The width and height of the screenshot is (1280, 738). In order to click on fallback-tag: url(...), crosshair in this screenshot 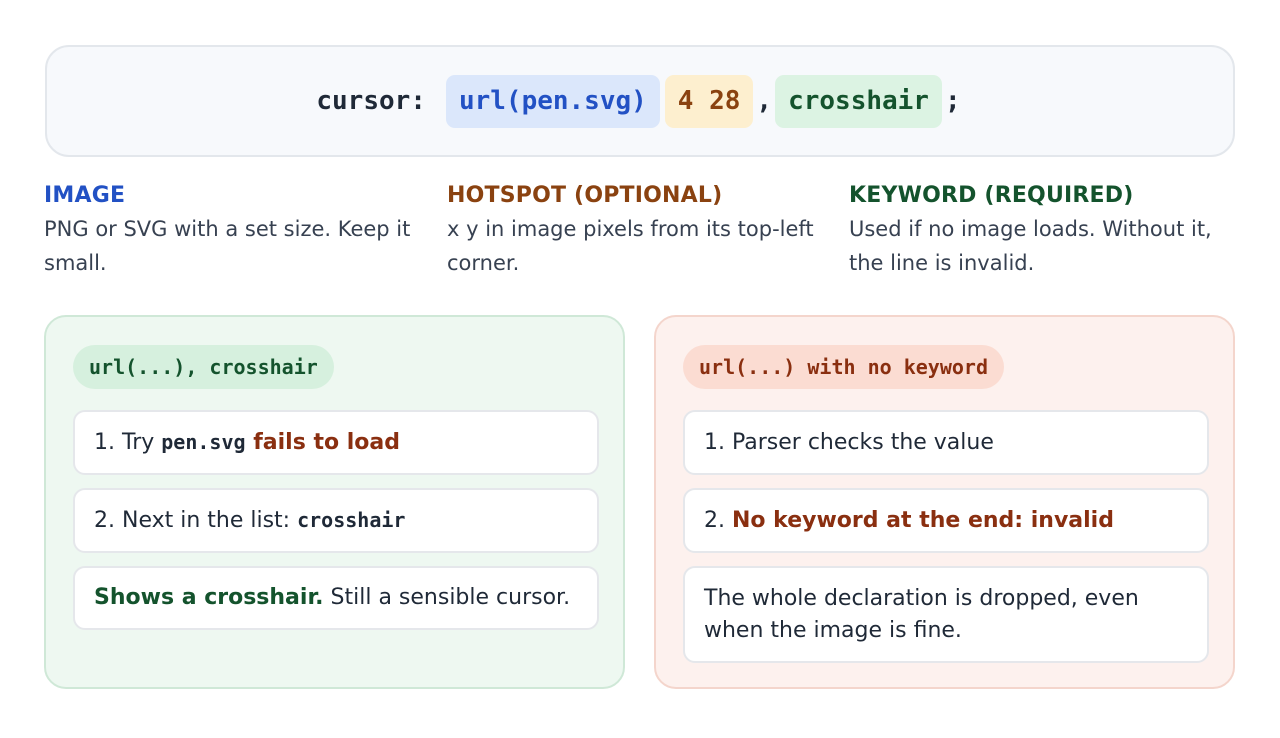, I will do `click(203, 367)`.